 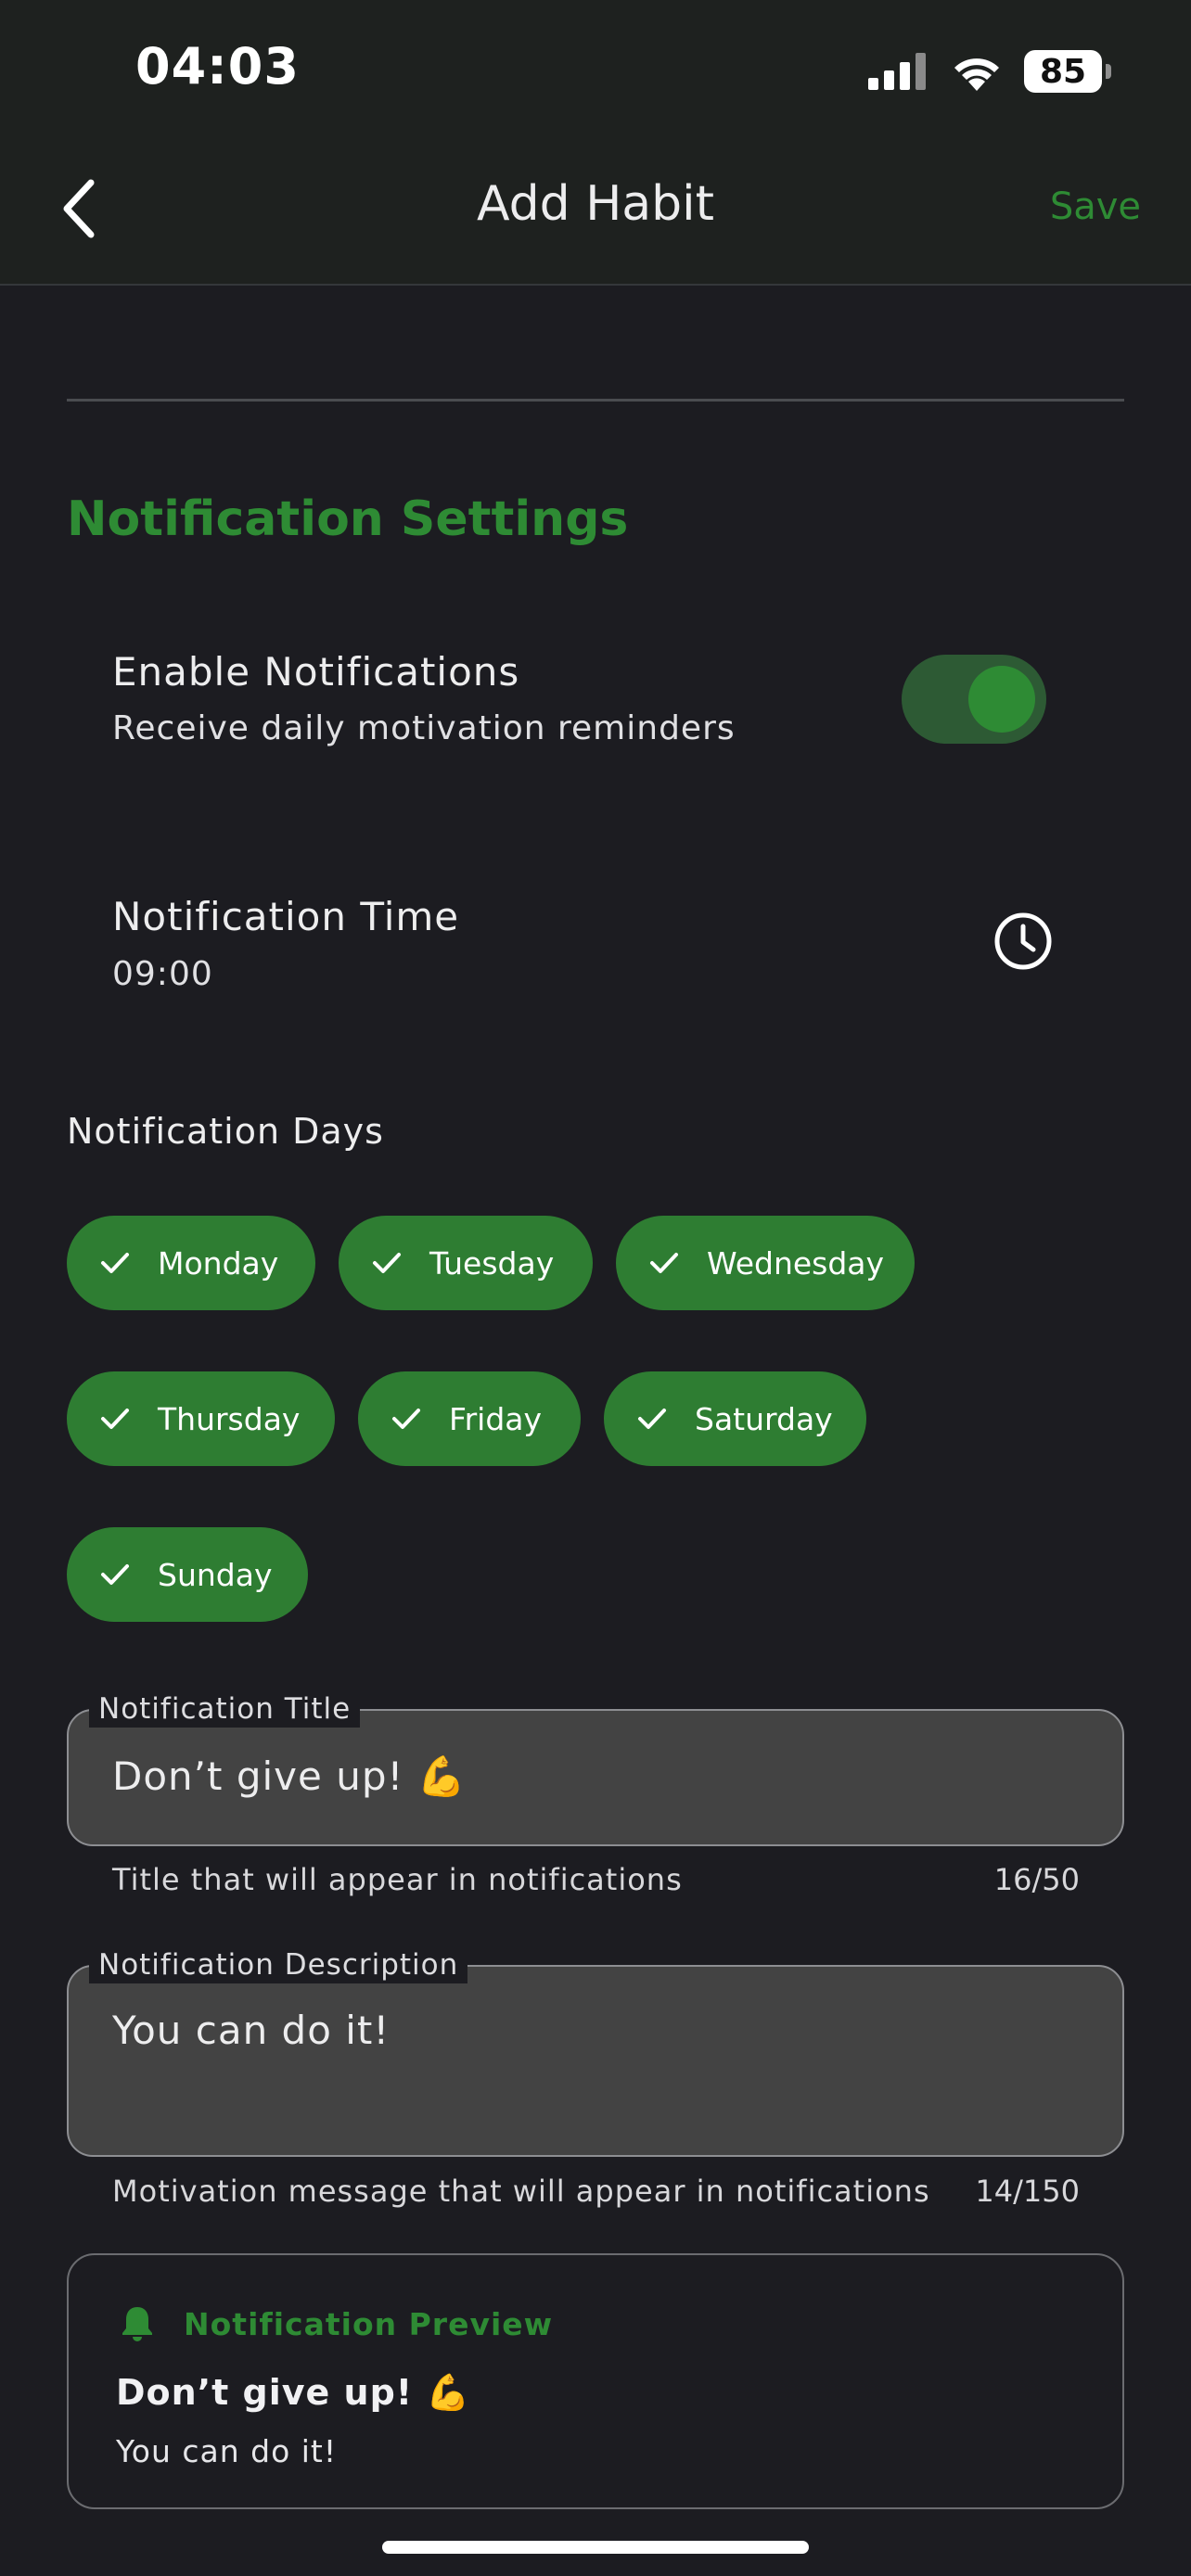 What do you see at coordinates (1001, 699) in the screenshot?
I see `toggle-knob` at bounding box center [1001, 699].